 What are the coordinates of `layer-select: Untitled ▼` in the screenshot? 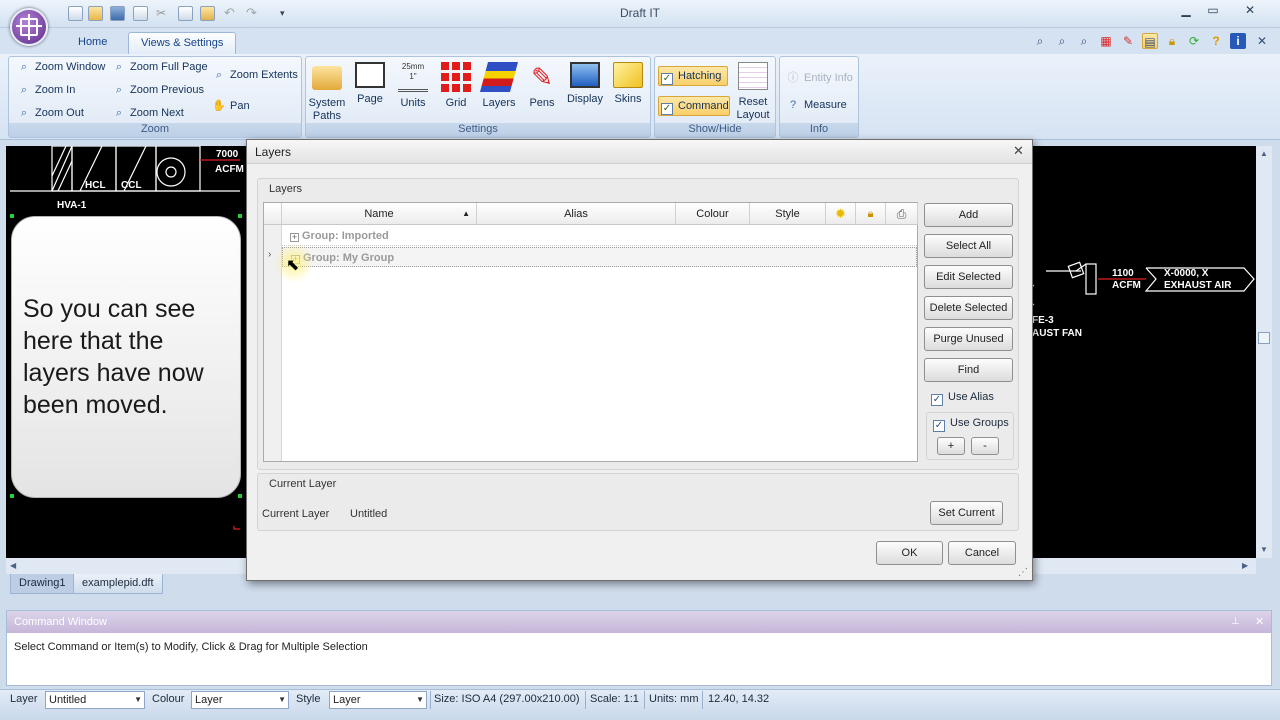 It's located at (95, 700).